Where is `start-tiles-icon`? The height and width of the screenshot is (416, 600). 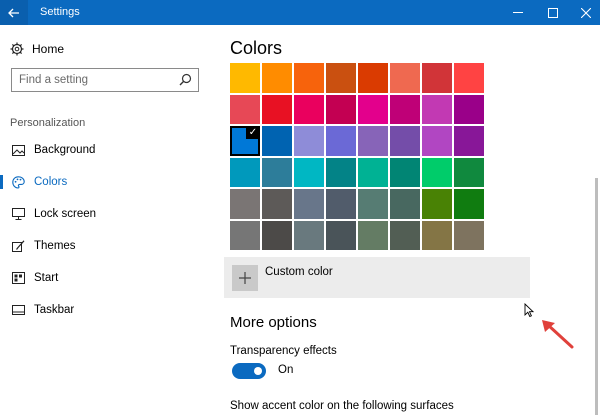
start-tiles-icon is located at coordinates (18, 278).